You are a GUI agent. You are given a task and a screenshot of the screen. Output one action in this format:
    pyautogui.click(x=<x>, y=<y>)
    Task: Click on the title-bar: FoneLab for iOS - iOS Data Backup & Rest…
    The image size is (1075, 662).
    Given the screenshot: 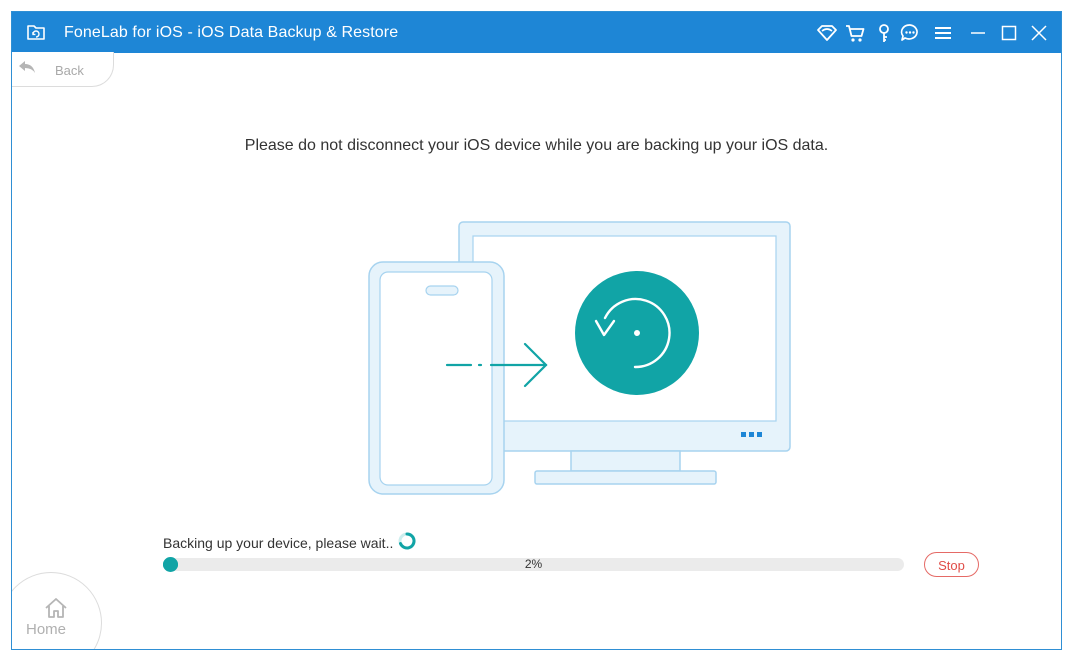 What is the action you would take?
    pyautogui.click(x=536, y=32)
    